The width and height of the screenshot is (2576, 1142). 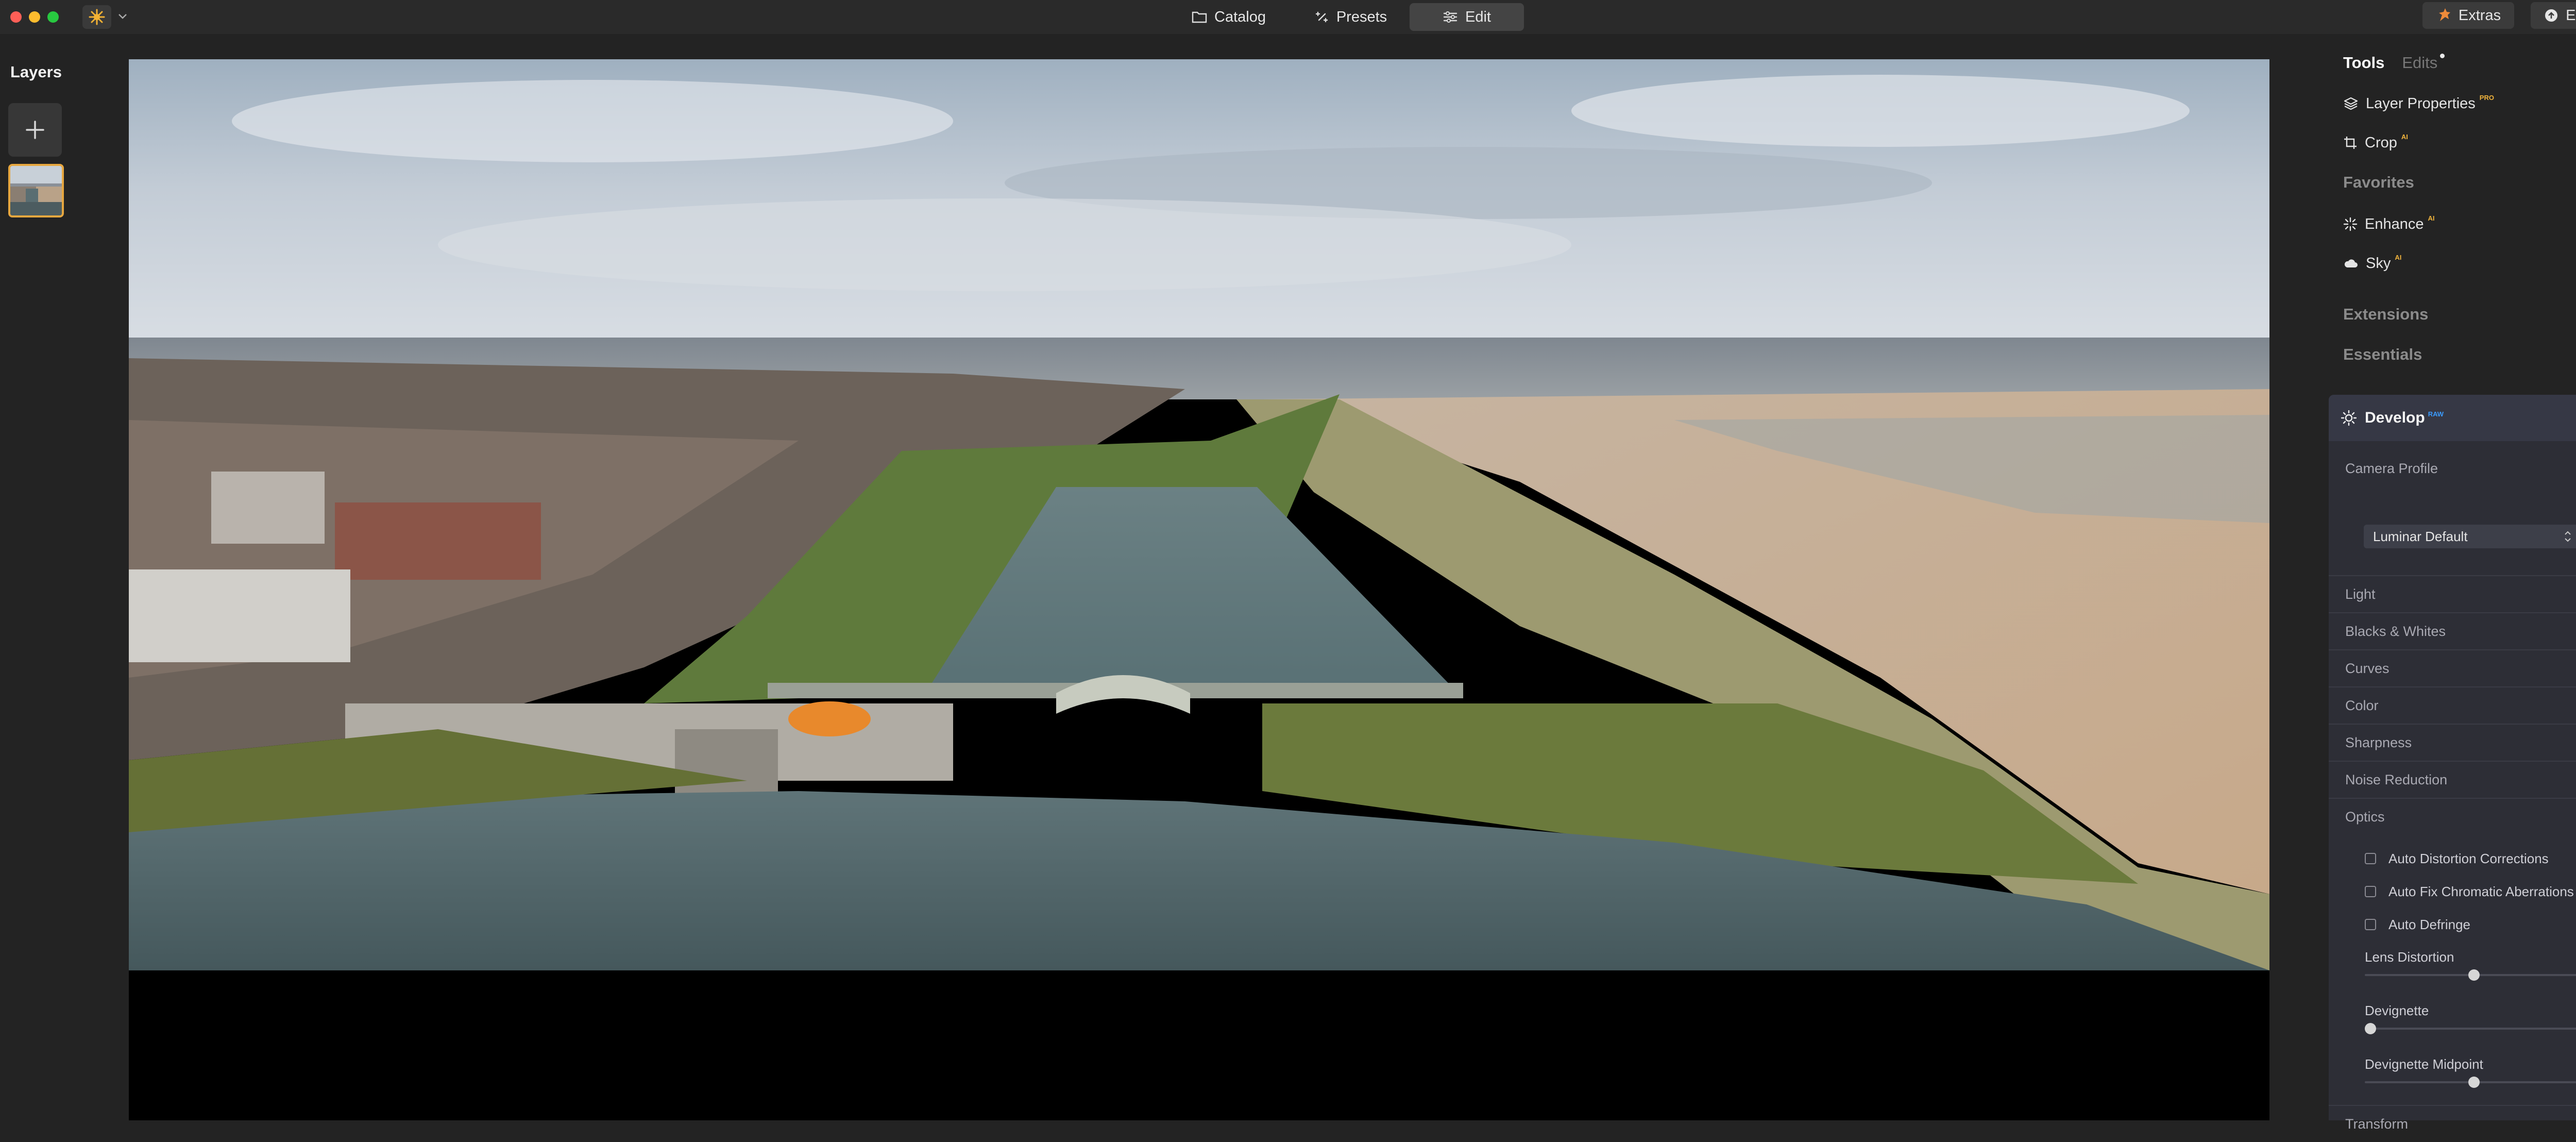 I want to click on light-section-header: Light, so click(x=2452, y=594).